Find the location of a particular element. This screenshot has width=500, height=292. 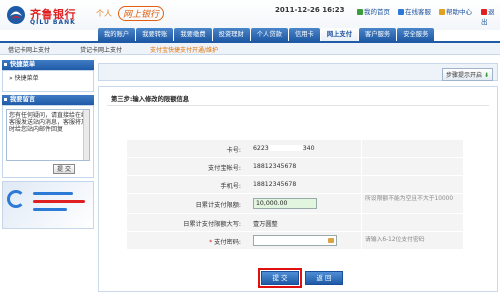

daily-limit-label: 日累计支付限额: is located at coordinates (218, 205).